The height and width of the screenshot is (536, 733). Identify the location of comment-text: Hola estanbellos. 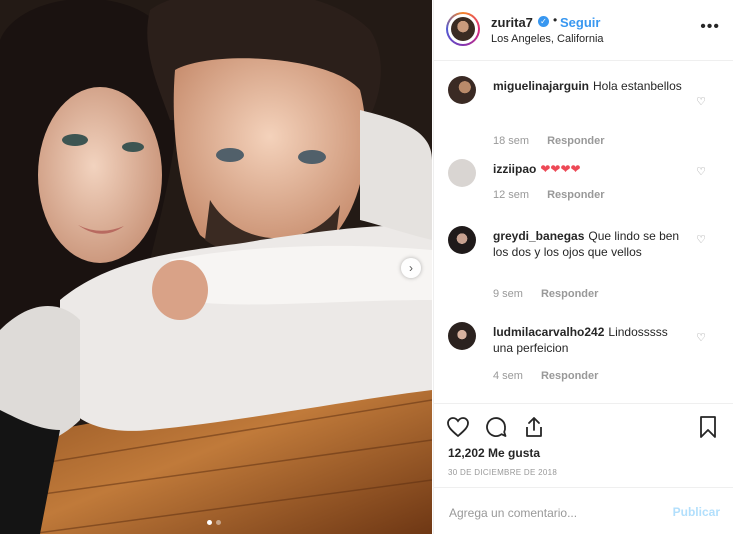
(637, 86).